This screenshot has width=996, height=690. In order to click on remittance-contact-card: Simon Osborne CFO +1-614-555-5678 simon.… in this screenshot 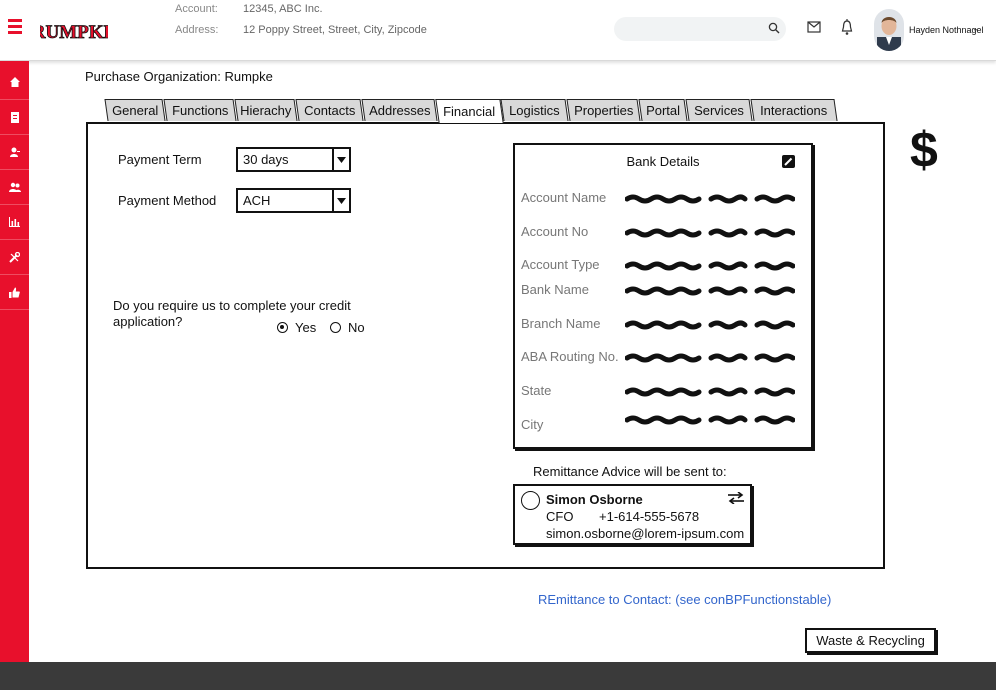, I will do `click(632, 514)`.